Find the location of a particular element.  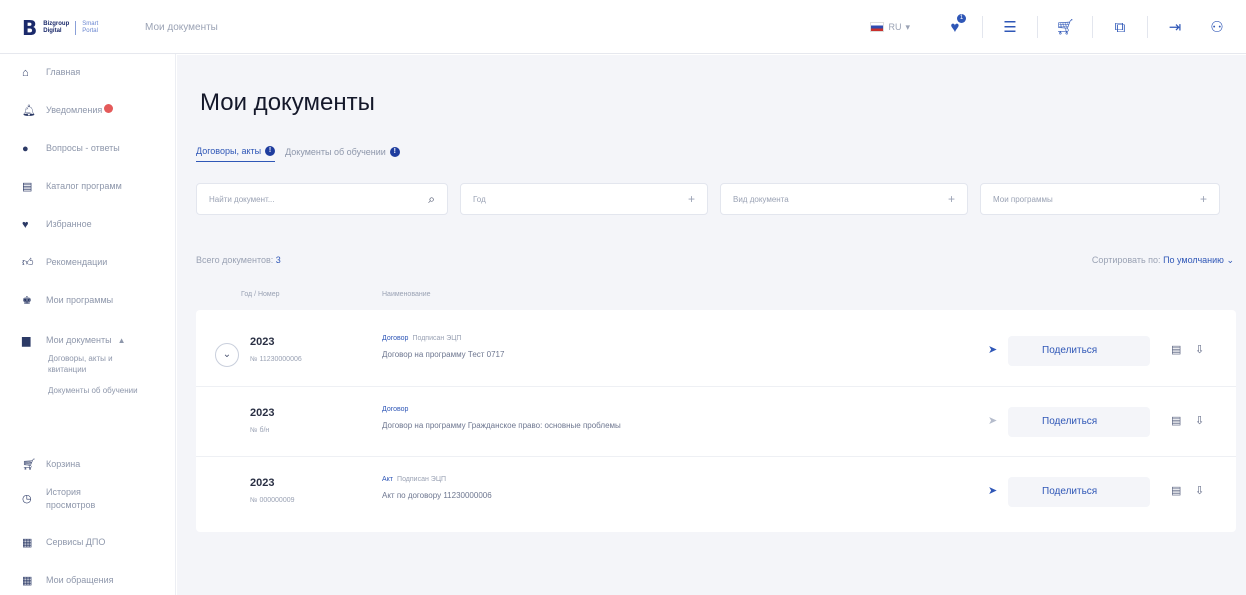

sidebar-item-catalog: ▤ Каталог программ is located at coordinates (88, 187).